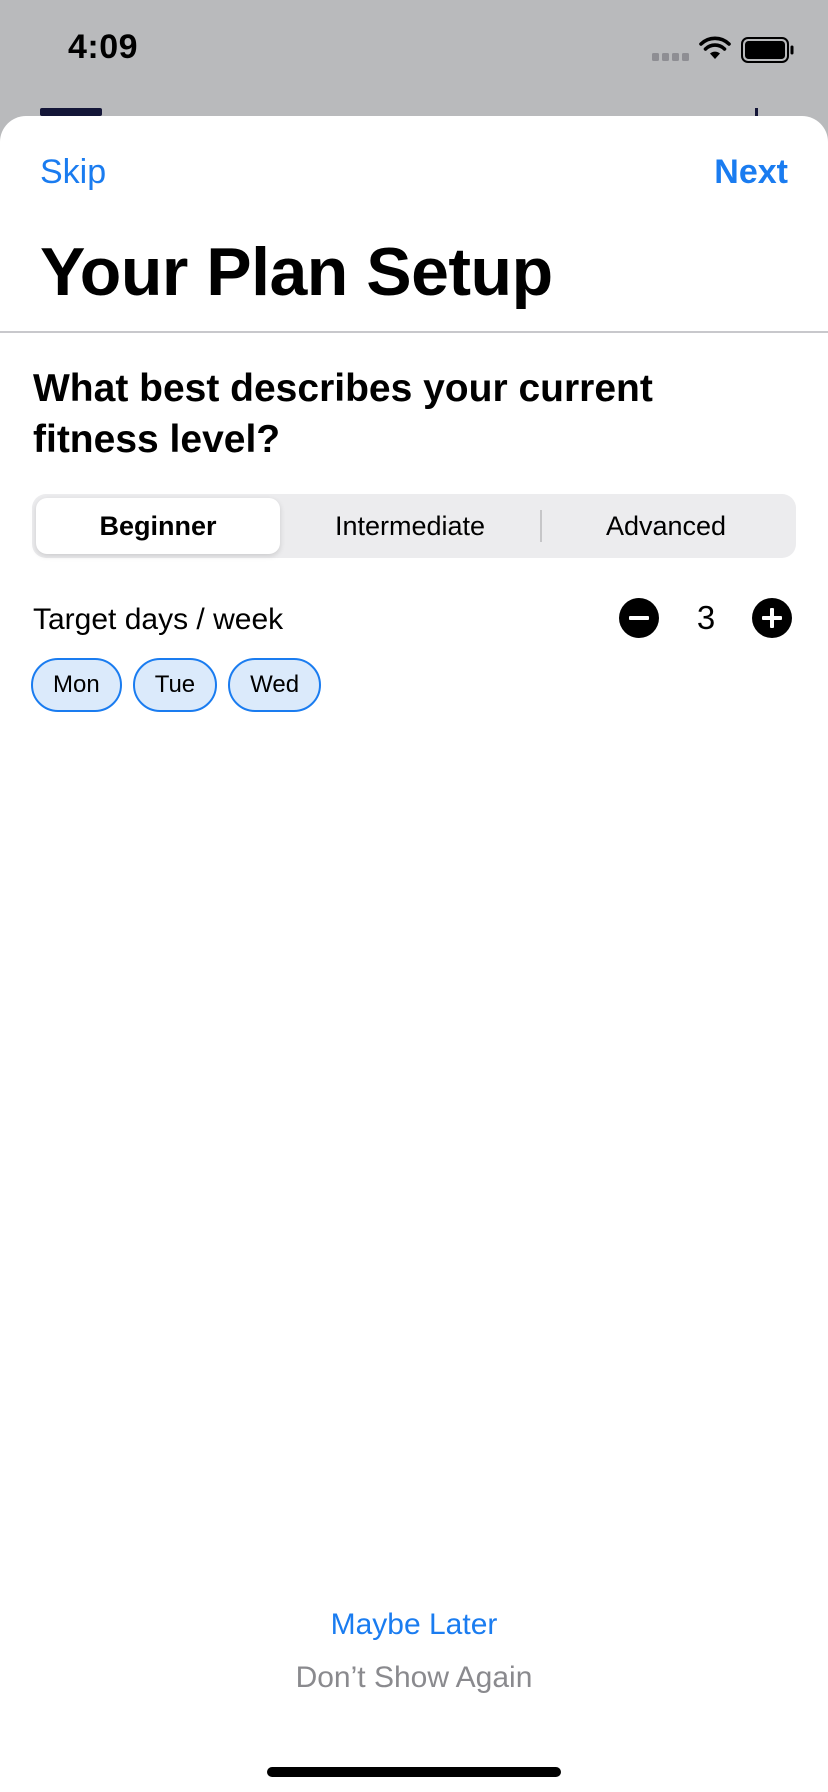 The width and height of the screenshot is (828, 1792). What do you see at coordinates (158, 526) in the screenshot?
I see `segment-beginner: Beginner` at bounding box center [158, 526].